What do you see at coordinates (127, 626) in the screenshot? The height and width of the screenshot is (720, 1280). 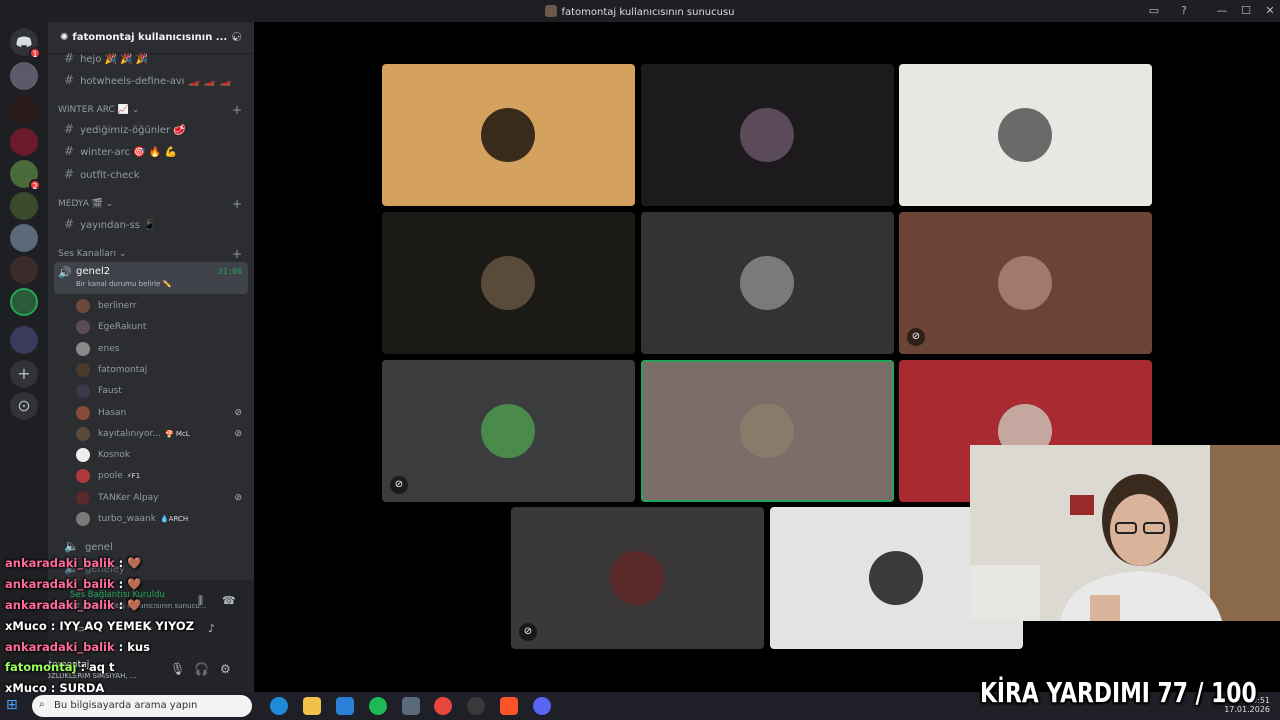 I see `chat-text: IYY AQ YEMEK YIYOZ` at bounding box center [127, 626].